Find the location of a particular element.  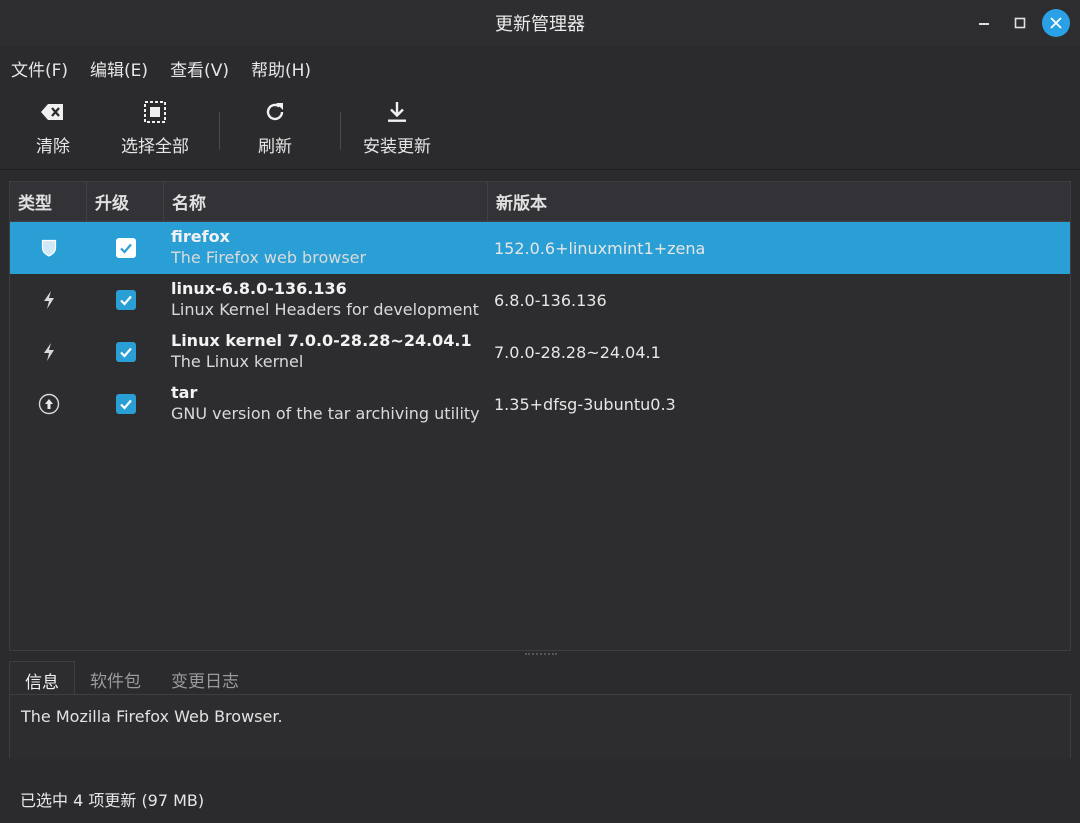

minimize-button is located at coordinates (984, 23).